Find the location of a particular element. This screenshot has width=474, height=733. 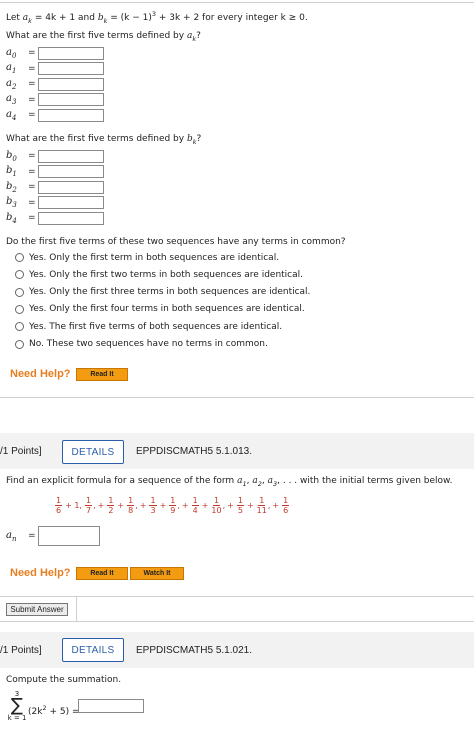

a-term-row-0: a0 = is located at coordinates (55, 53).